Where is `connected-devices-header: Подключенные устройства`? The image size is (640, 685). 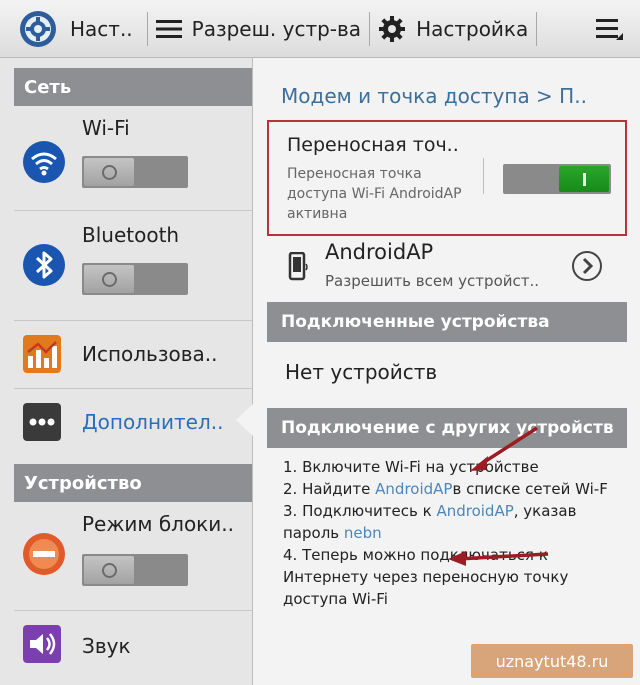
connected-devices-header: Подключенные устройства is located at coordinates (447, 322).